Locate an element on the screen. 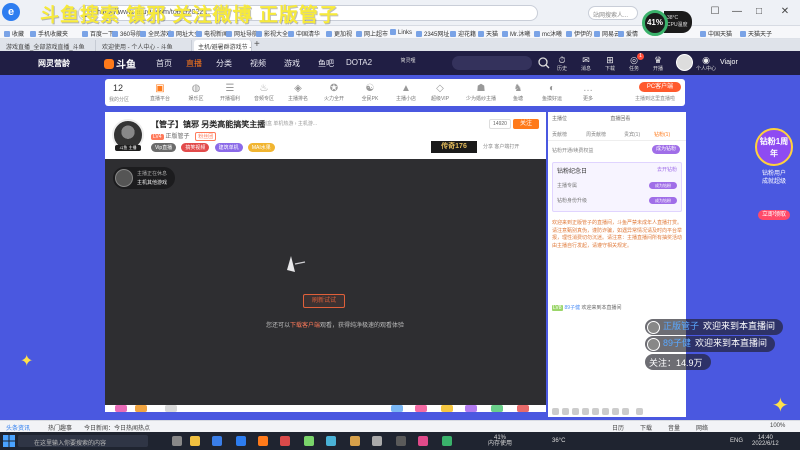 This screenshot has width=800, height=450. broadcast-icon: ♛ 开播 is located at coordinates (658, 63).